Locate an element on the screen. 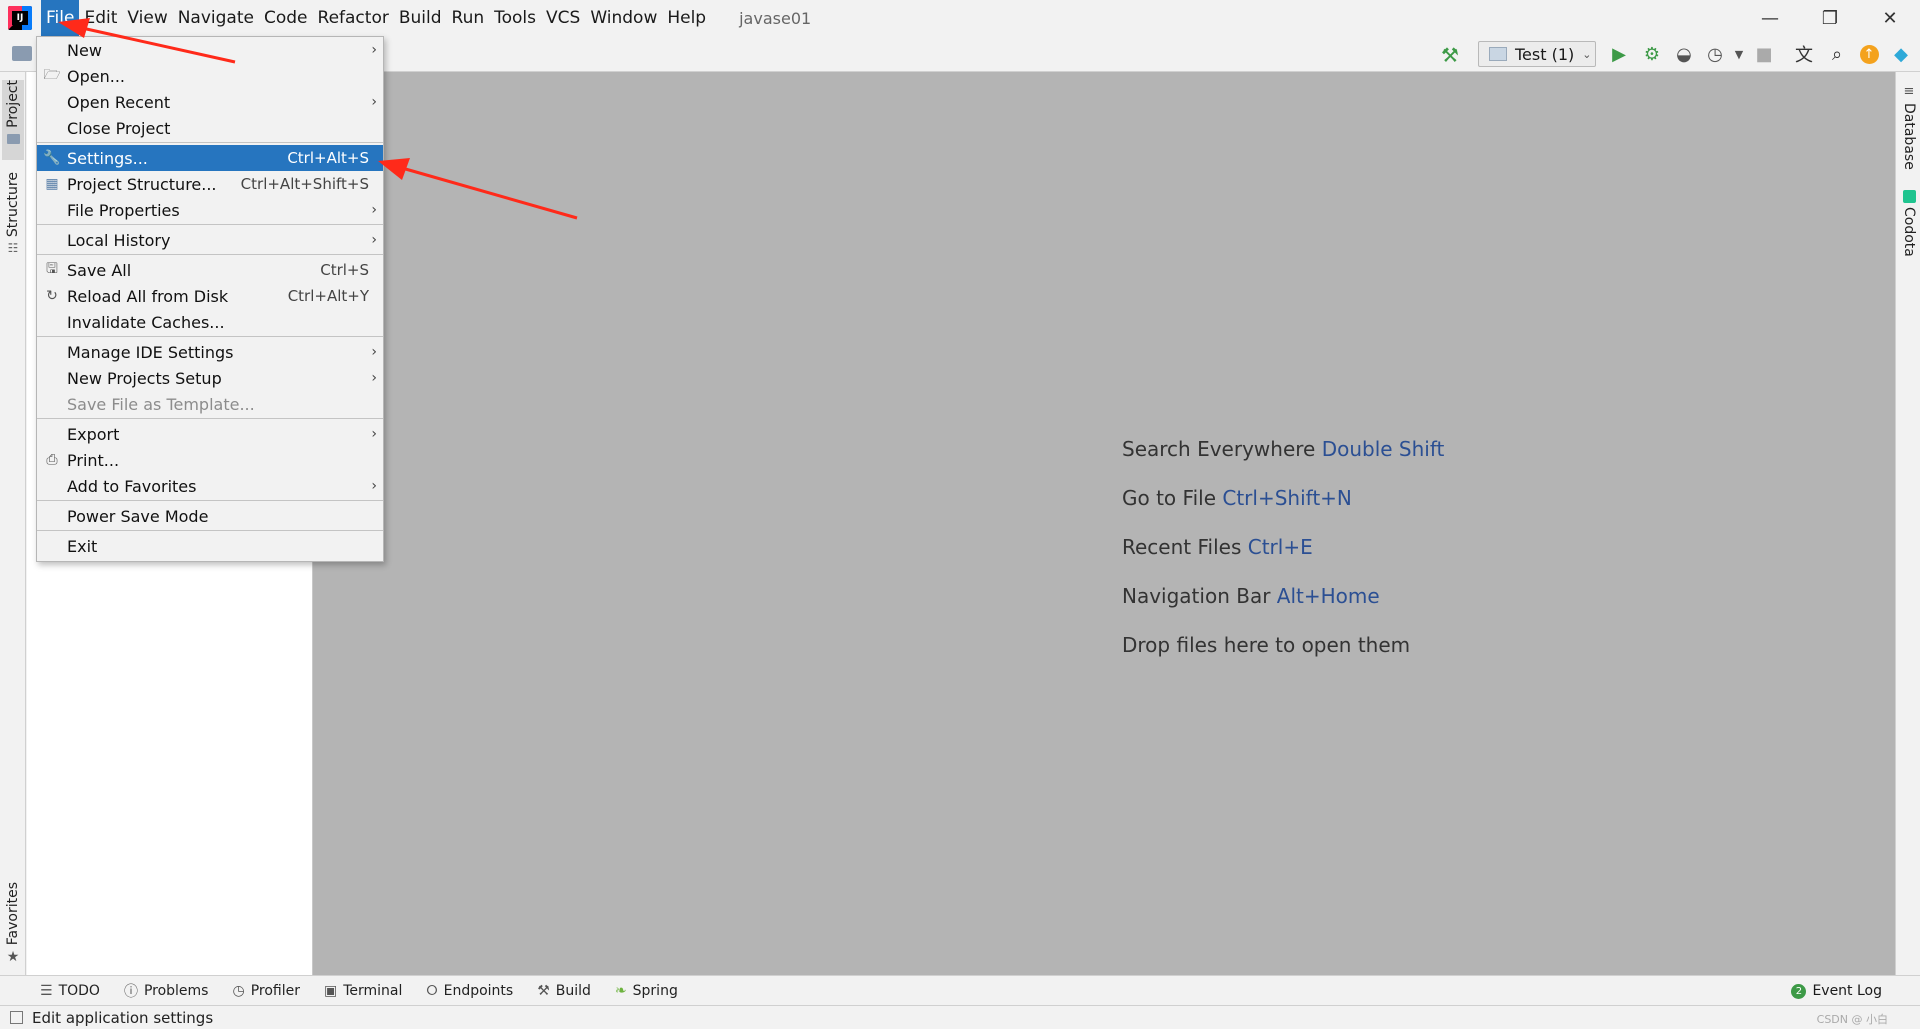  chevron-down-icon: ⌄ is located at coordinates (1587, 54).